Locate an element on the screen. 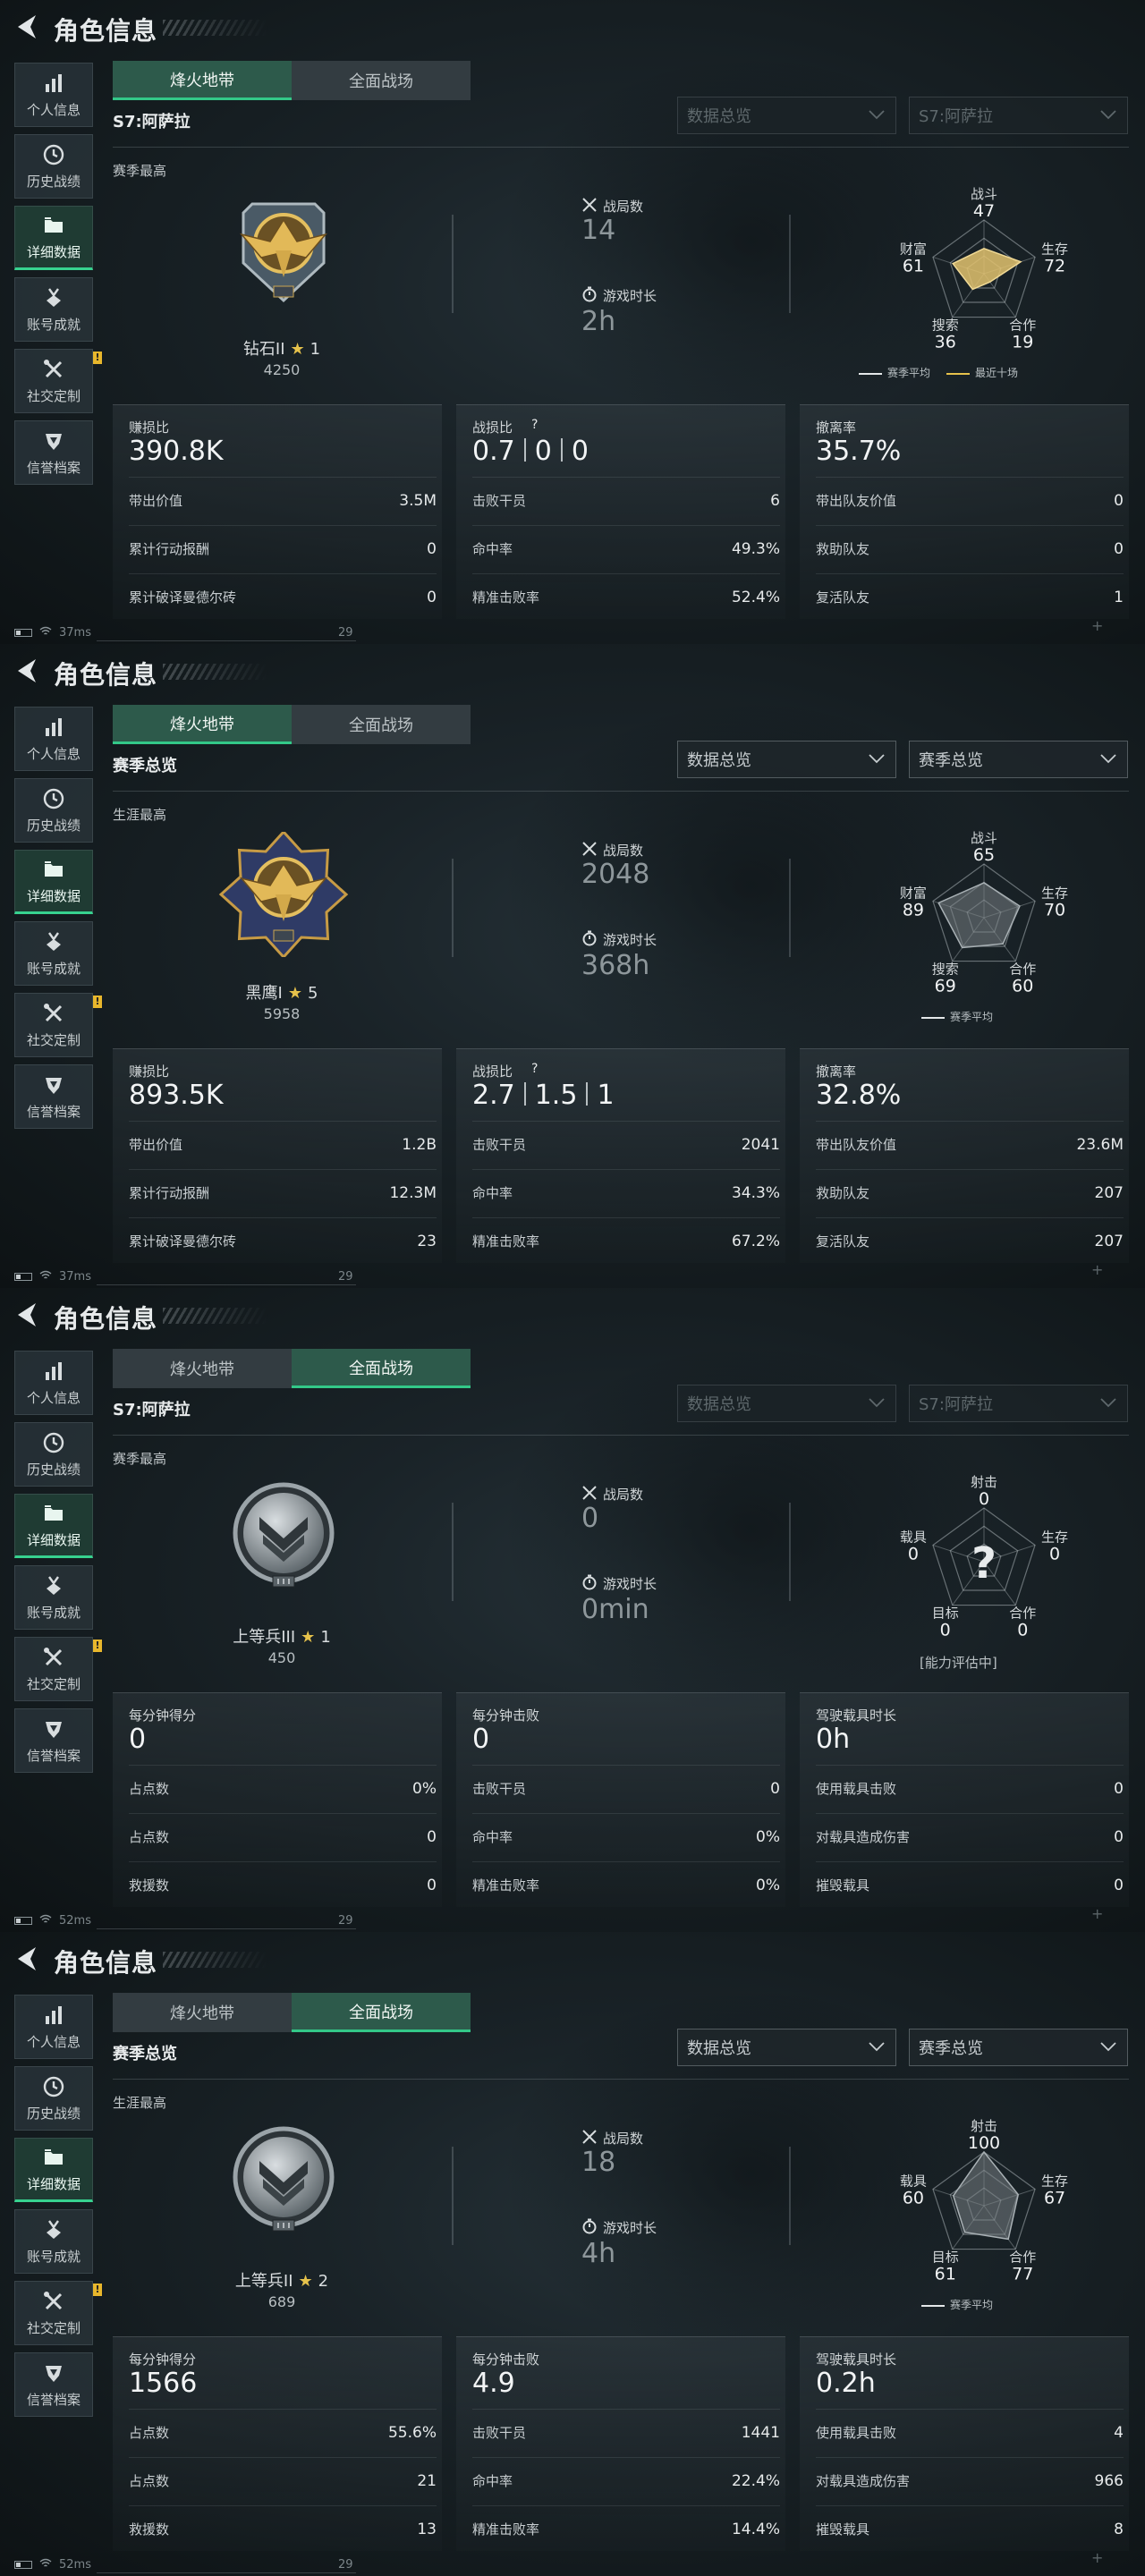 This screenshot has height=2576, width=1145. stat-row-label: 占点数 is located at coordinates (149, 2433).